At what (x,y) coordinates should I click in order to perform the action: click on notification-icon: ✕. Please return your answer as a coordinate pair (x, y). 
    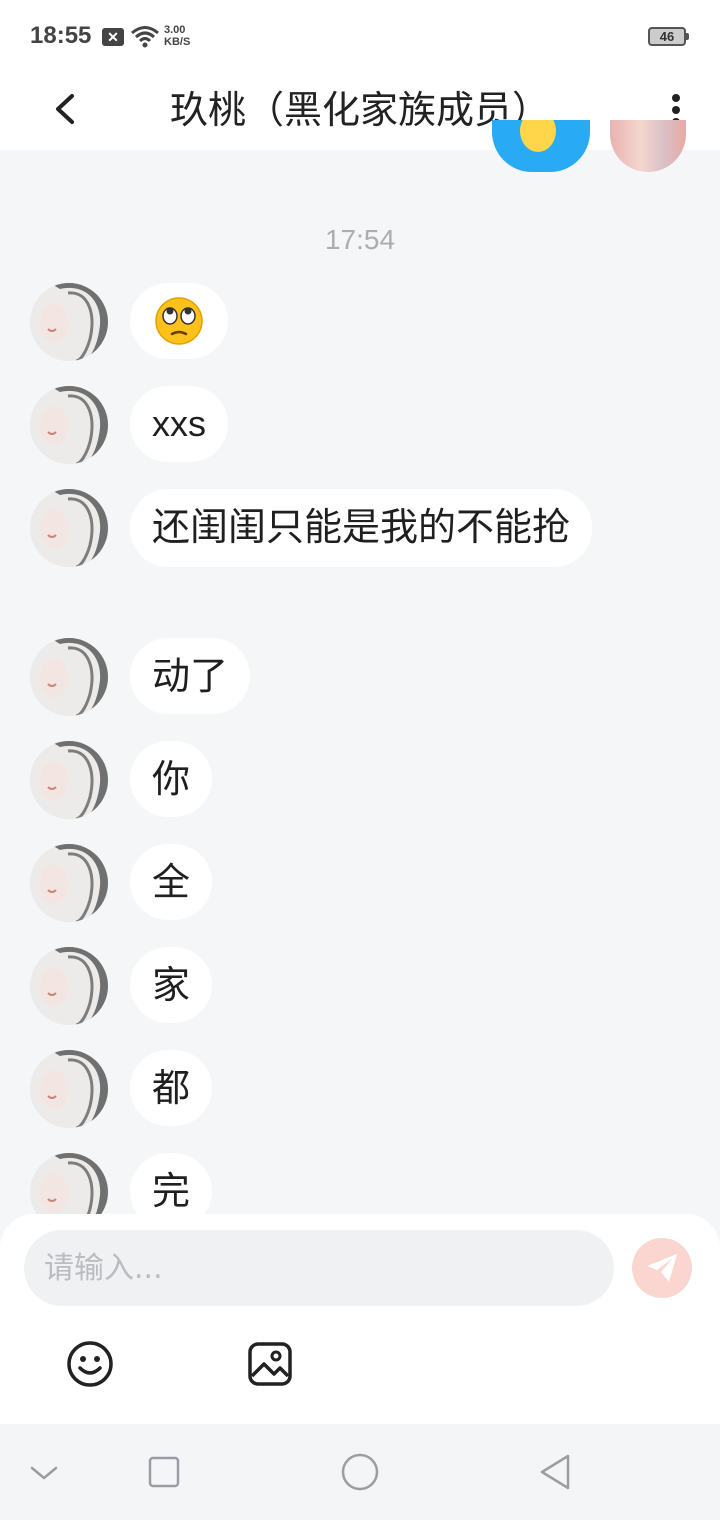
    Looking at the image, I should click on (113, 37).